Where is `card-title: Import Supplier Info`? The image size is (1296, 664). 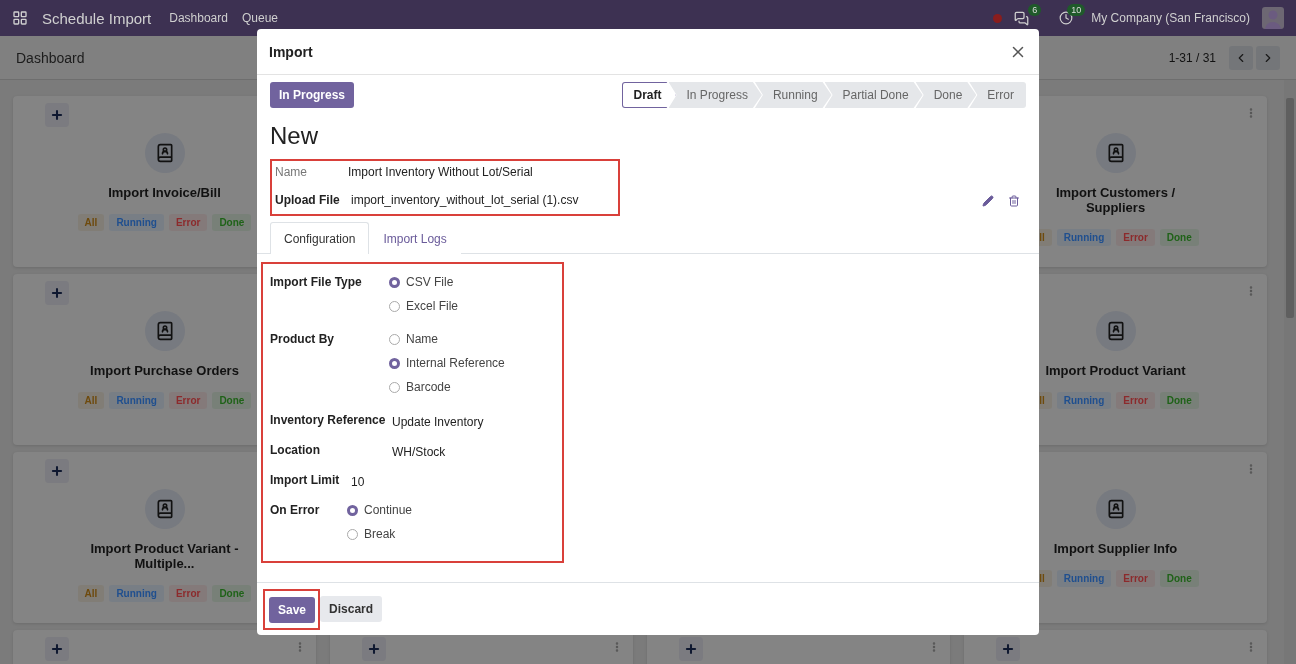 card-title: Import Supplier Info is located at coordinates (1115, 548).